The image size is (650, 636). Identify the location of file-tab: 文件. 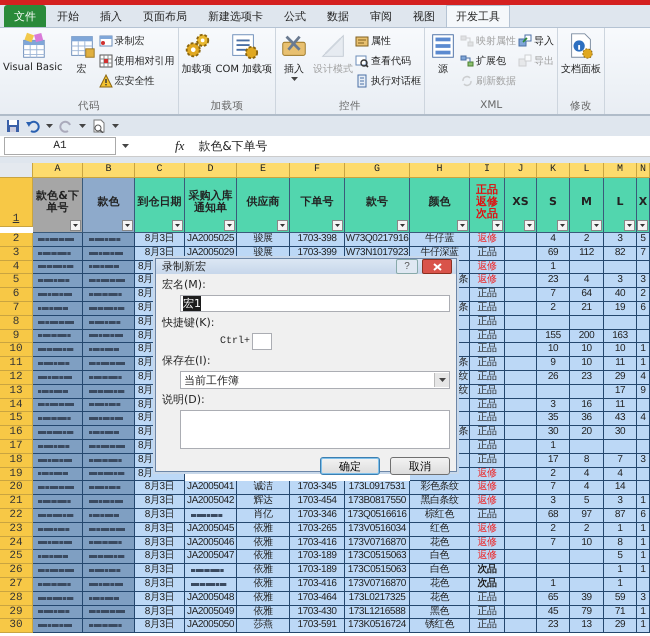
(25, 16).